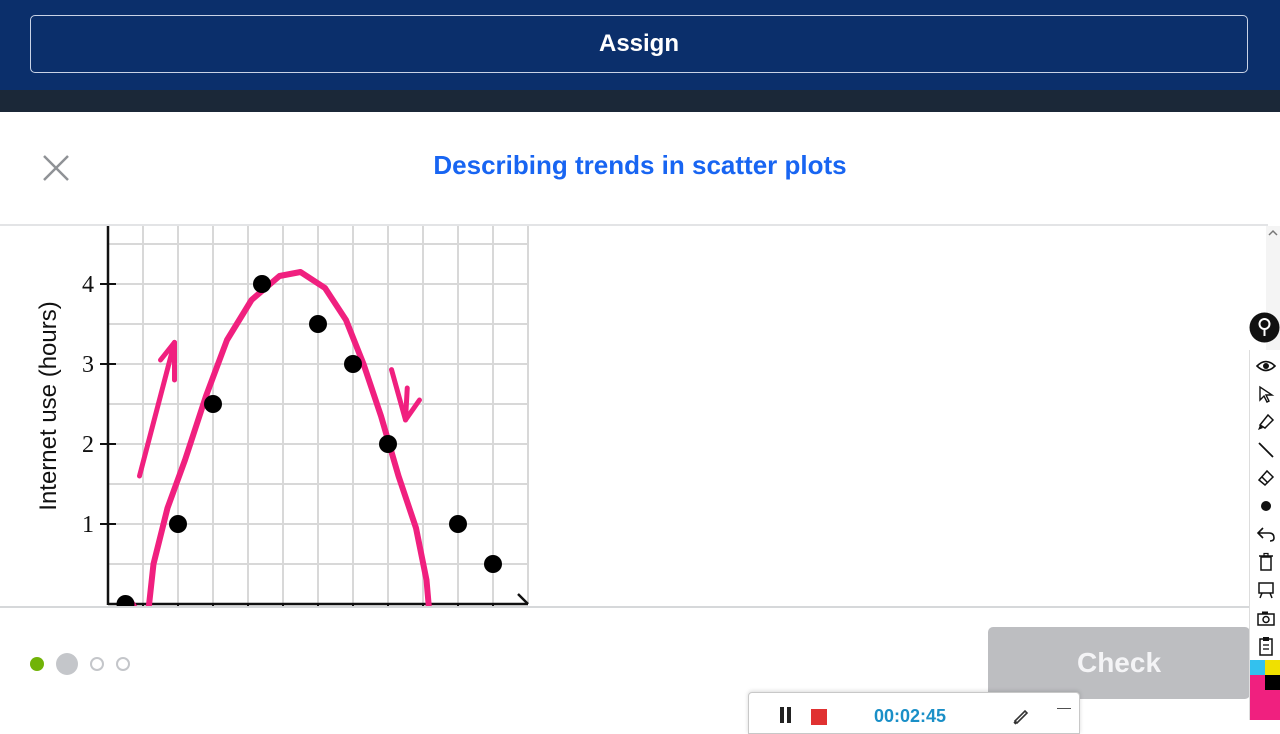  Describe the element at coordinates (1265, 478) in the screenshot. I see `eraser-icon` at that location.